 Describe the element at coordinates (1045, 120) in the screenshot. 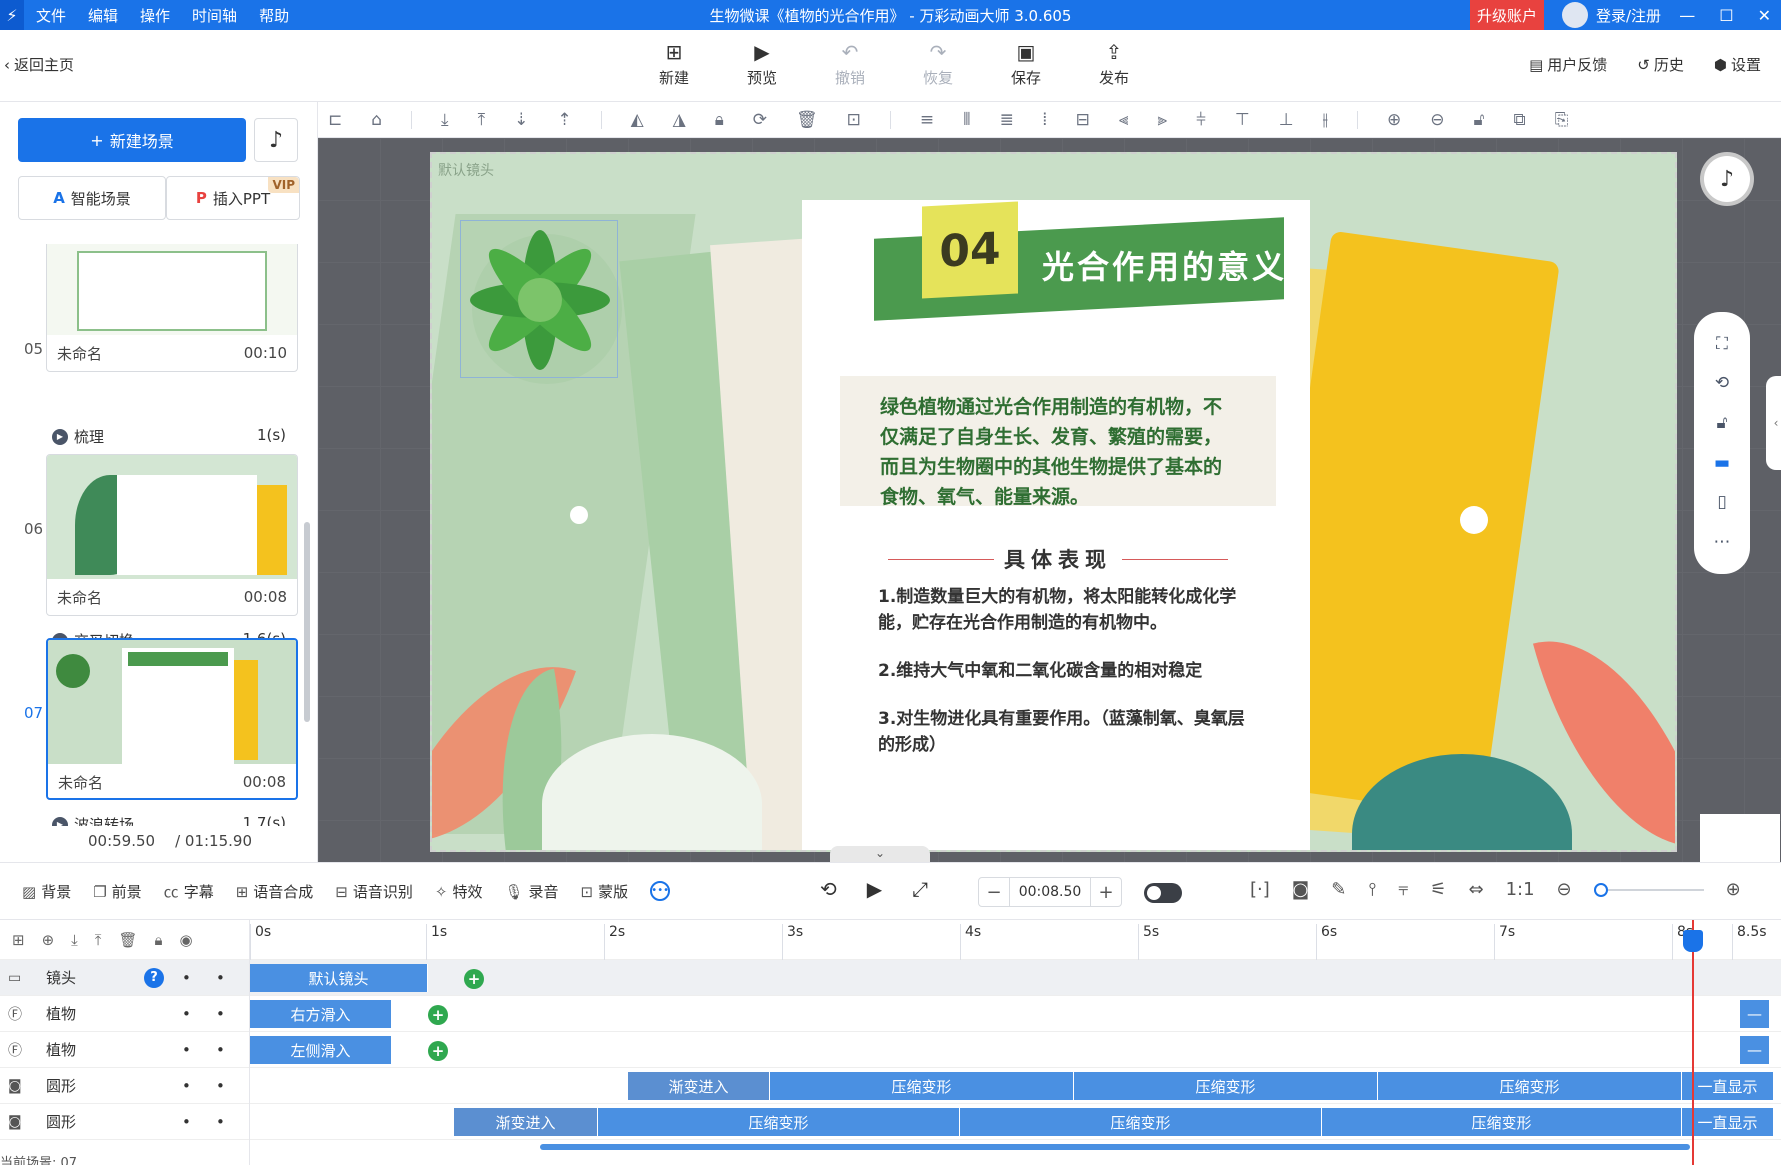

I see `distribute-v-icon: ⦙` at that location.